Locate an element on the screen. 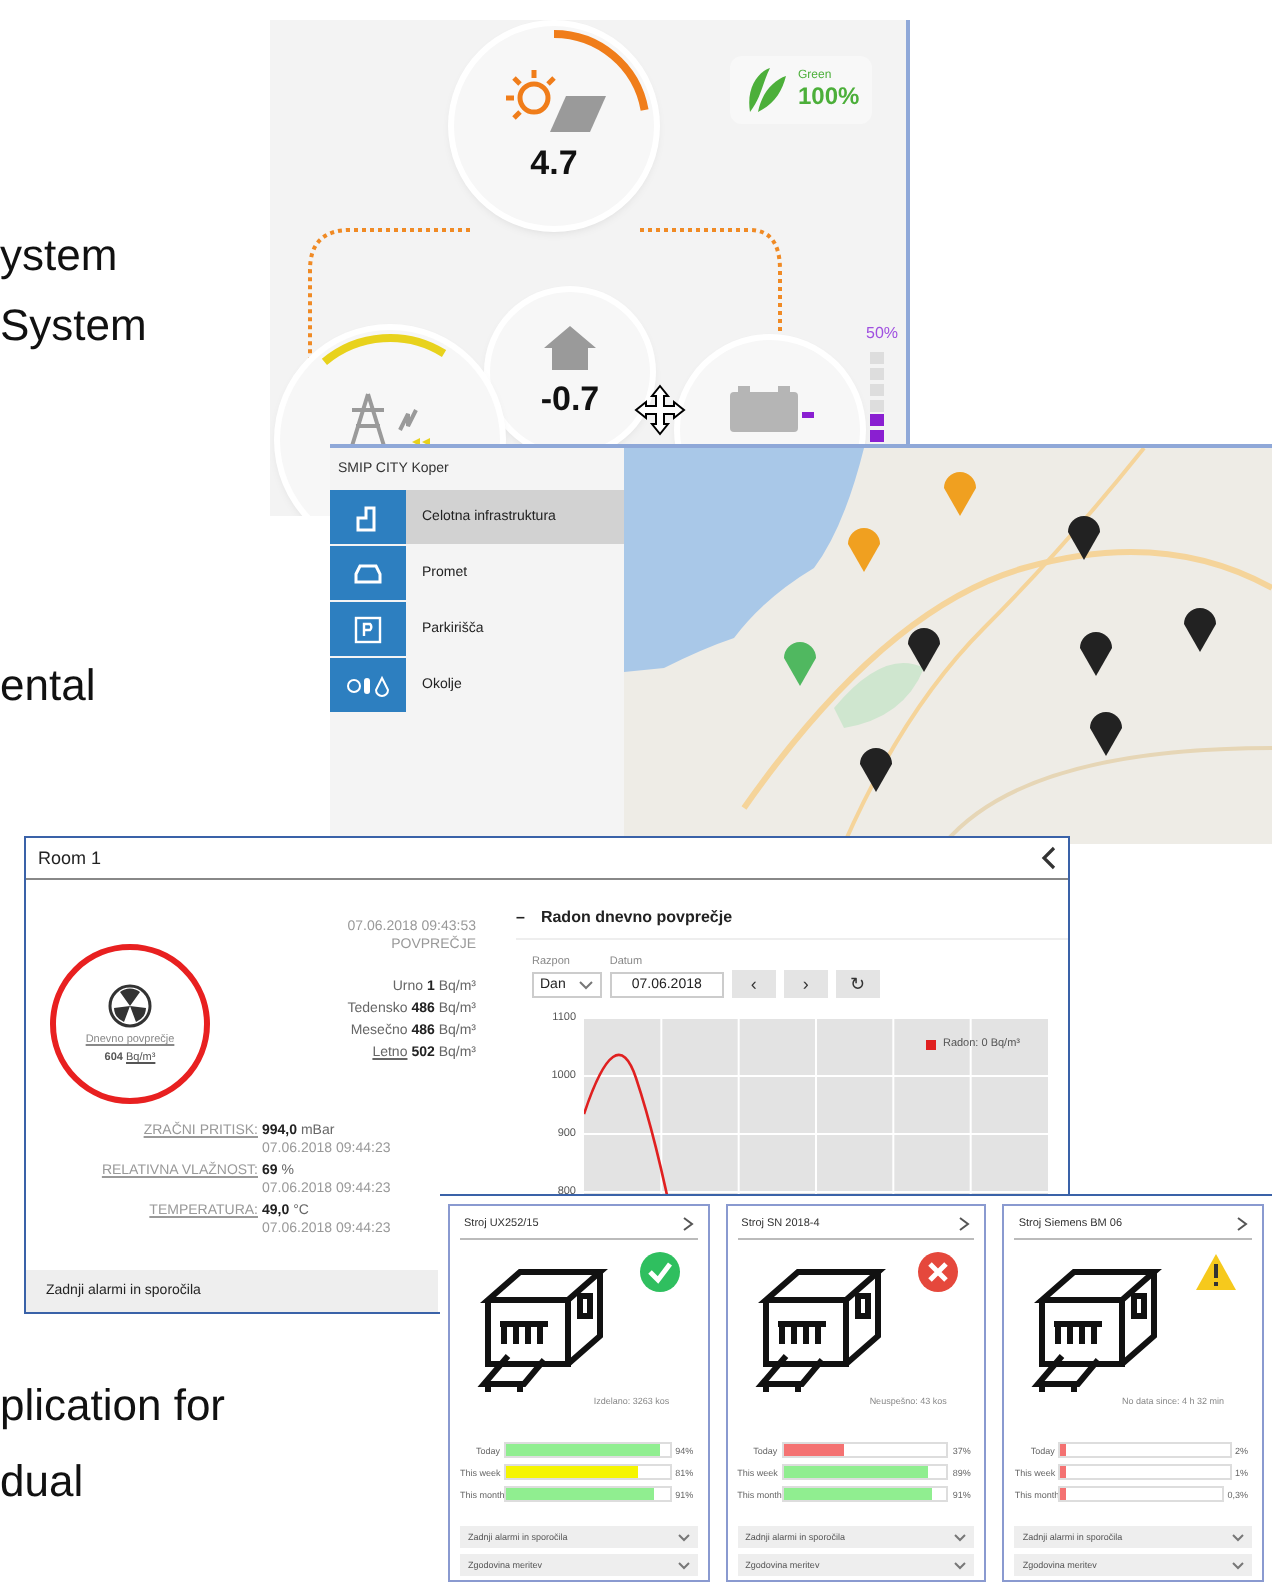 The height and width of the screenshot is (1582, 1272). slide-text: System is located at coordinates (73, 326).